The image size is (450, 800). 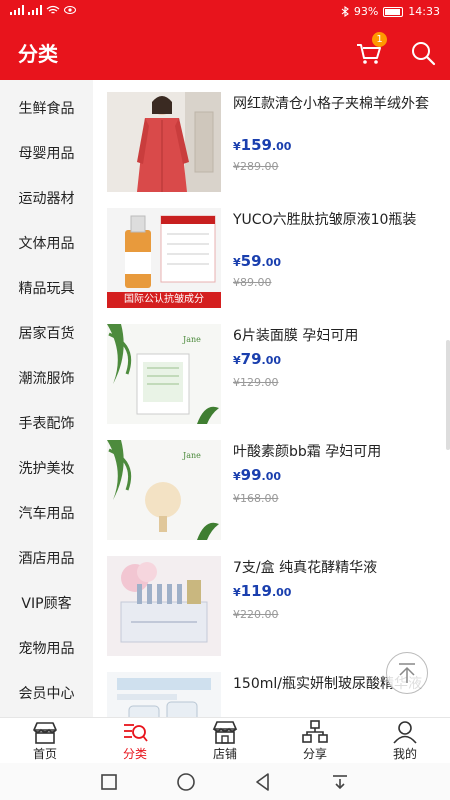 What do you see at coordinates (424, 11) in the screenshot?
I see `clock: 14:33` at bounding box center [424, 11].